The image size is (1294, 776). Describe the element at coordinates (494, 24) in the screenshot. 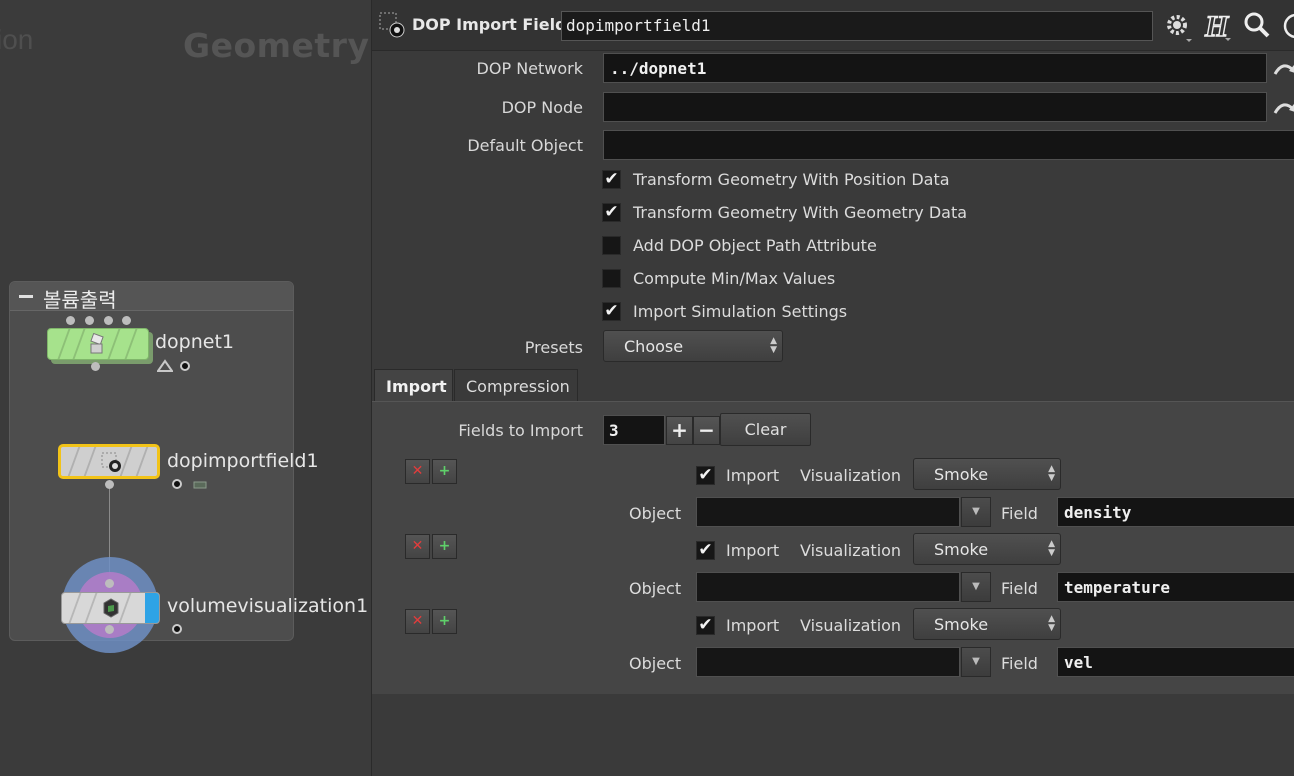

I see `operator-type-label: DOP Import Fields` at that location.